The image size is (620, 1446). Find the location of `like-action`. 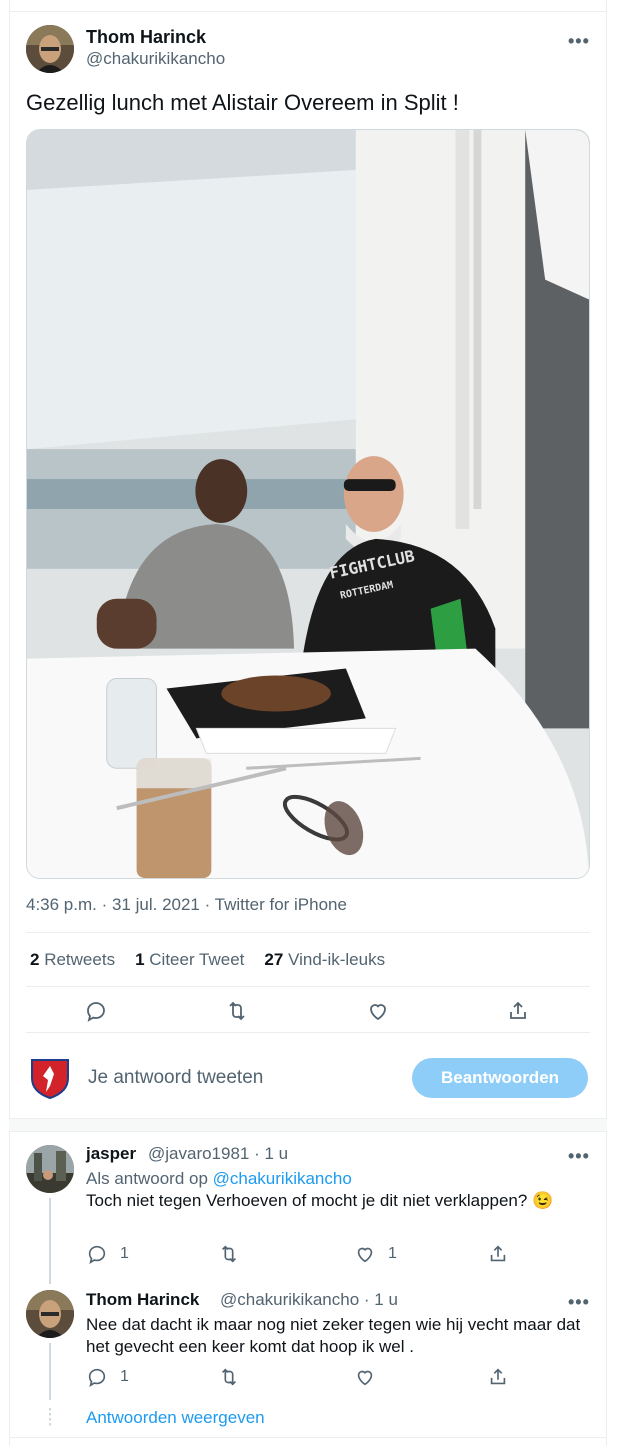

like-action is located at coordinates (365, 1377).